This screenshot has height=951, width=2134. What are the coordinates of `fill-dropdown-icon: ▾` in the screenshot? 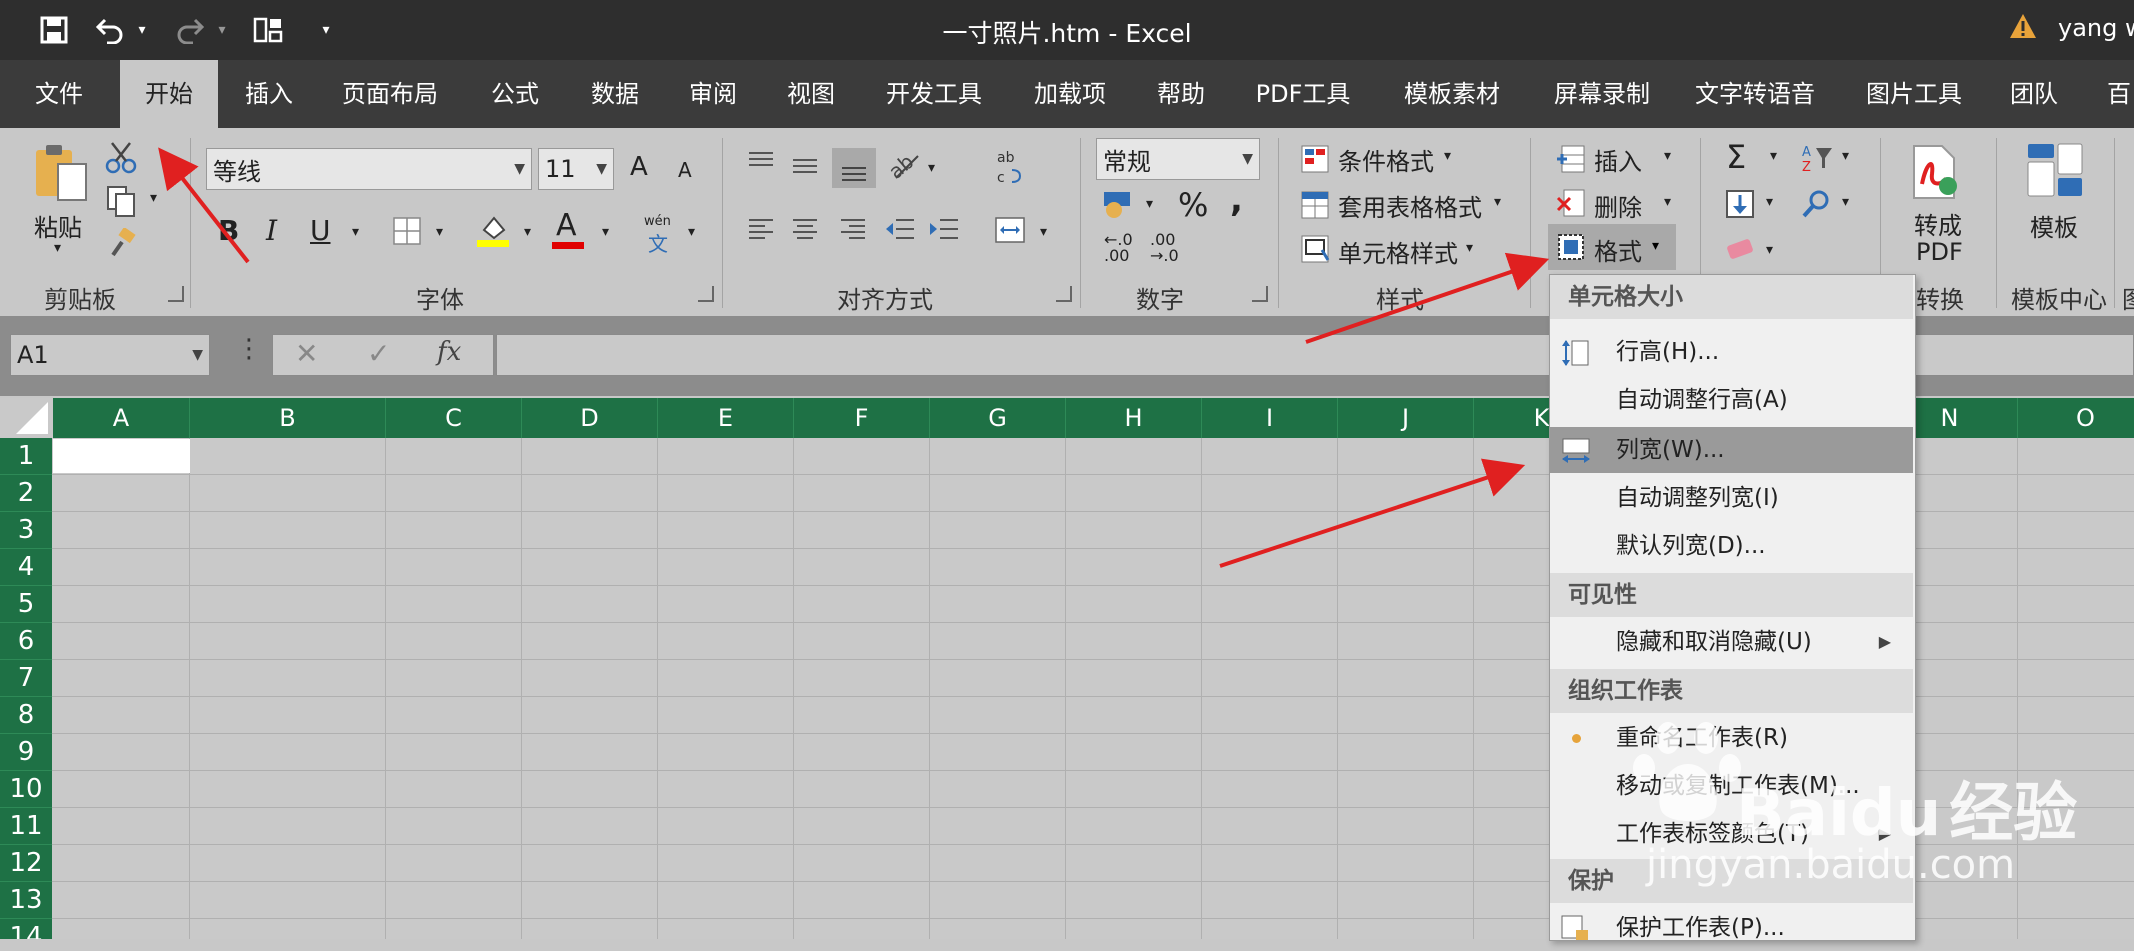 It's located at (1769, 202).